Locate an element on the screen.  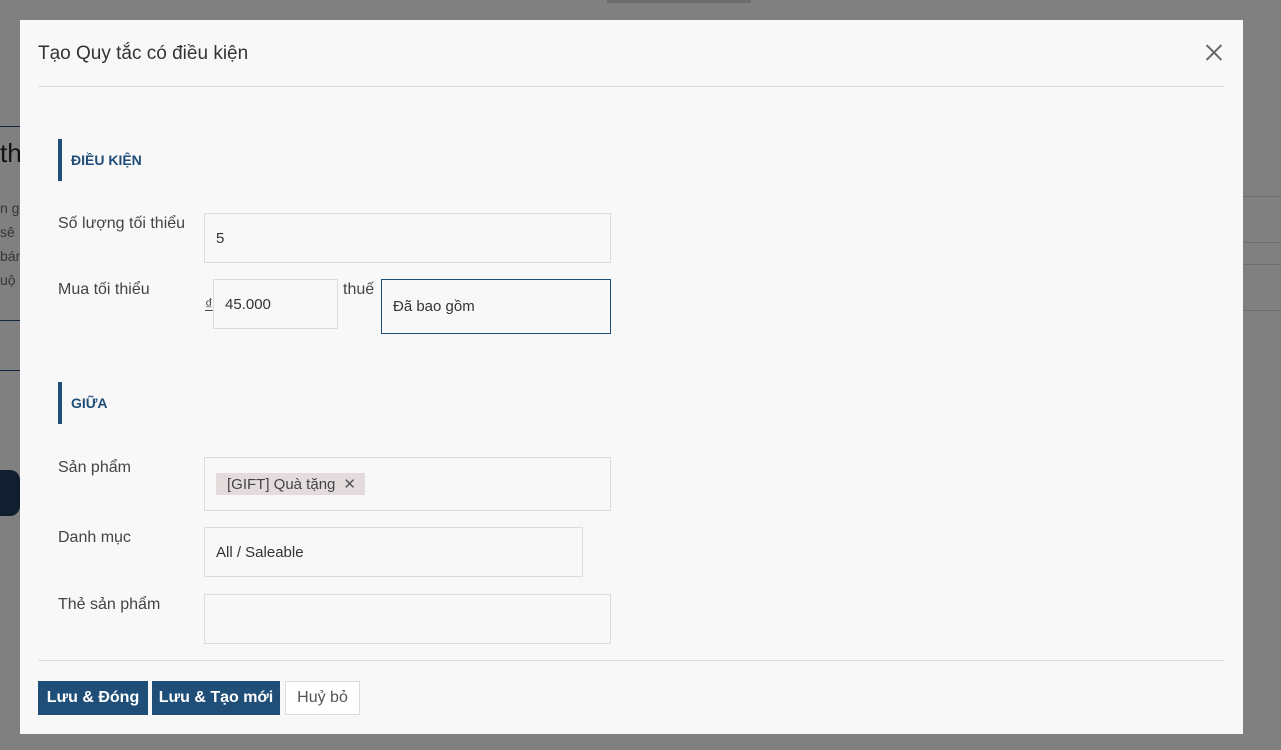
dialog-footer is located at coordinates (631, 660).